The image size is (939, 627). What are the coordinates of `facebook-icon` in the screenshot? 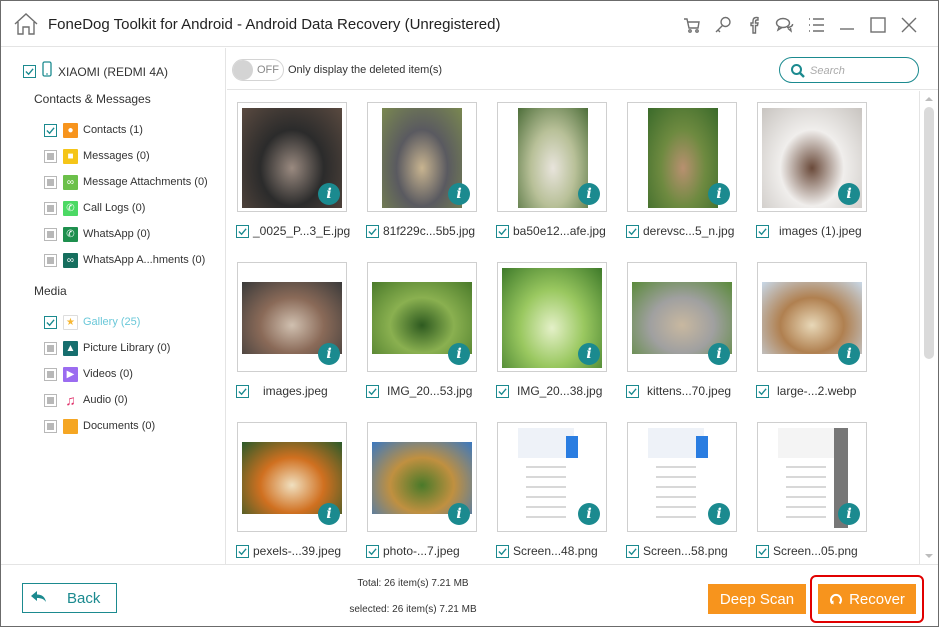 It's located at (753, 25).